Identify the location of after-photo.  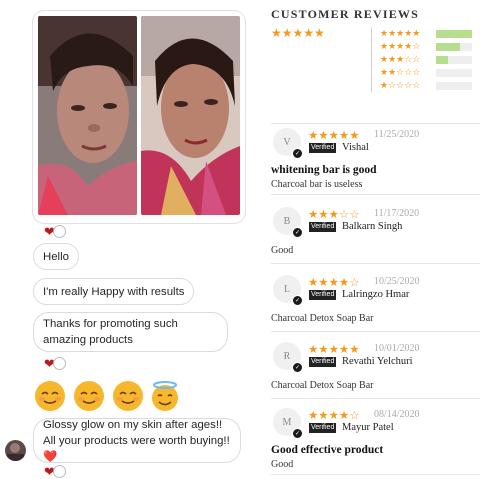
(190, 115).